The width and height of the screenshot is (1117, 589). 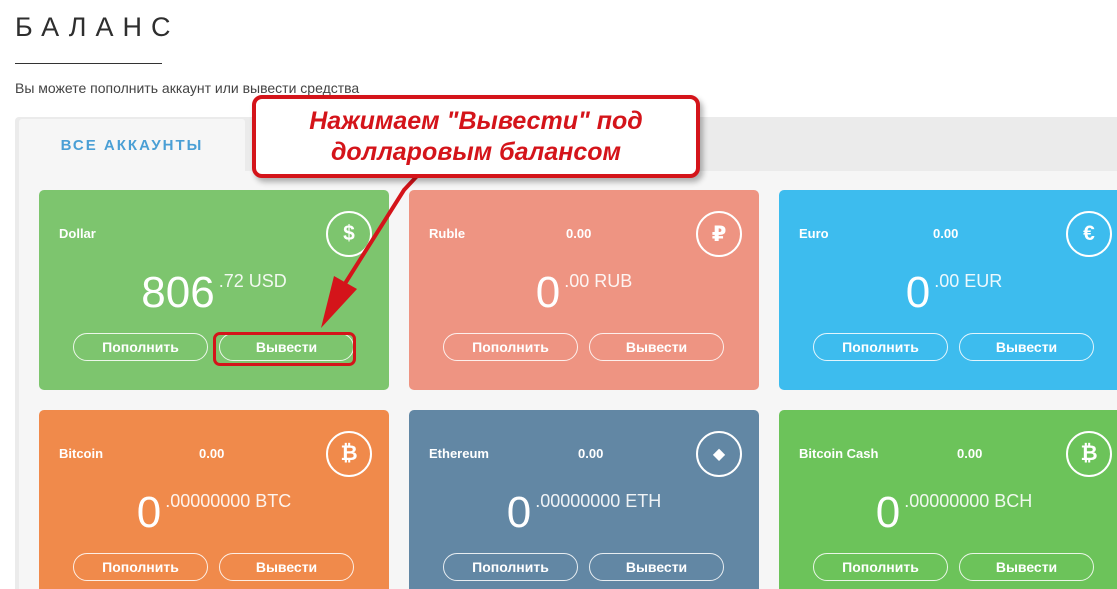 What do you see at coordinates (349, 234) in the screenshot?
I see `dollar-icon: $` at bounding box center [349, 234].